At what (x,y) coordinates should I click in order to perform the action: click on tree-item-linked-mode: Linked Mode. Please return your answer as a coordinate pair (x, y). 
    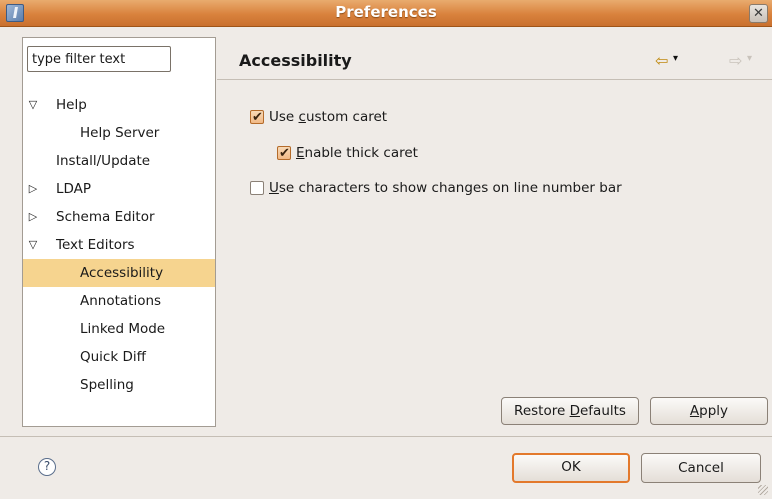
    Looking at the image, I should click on (119, 329).